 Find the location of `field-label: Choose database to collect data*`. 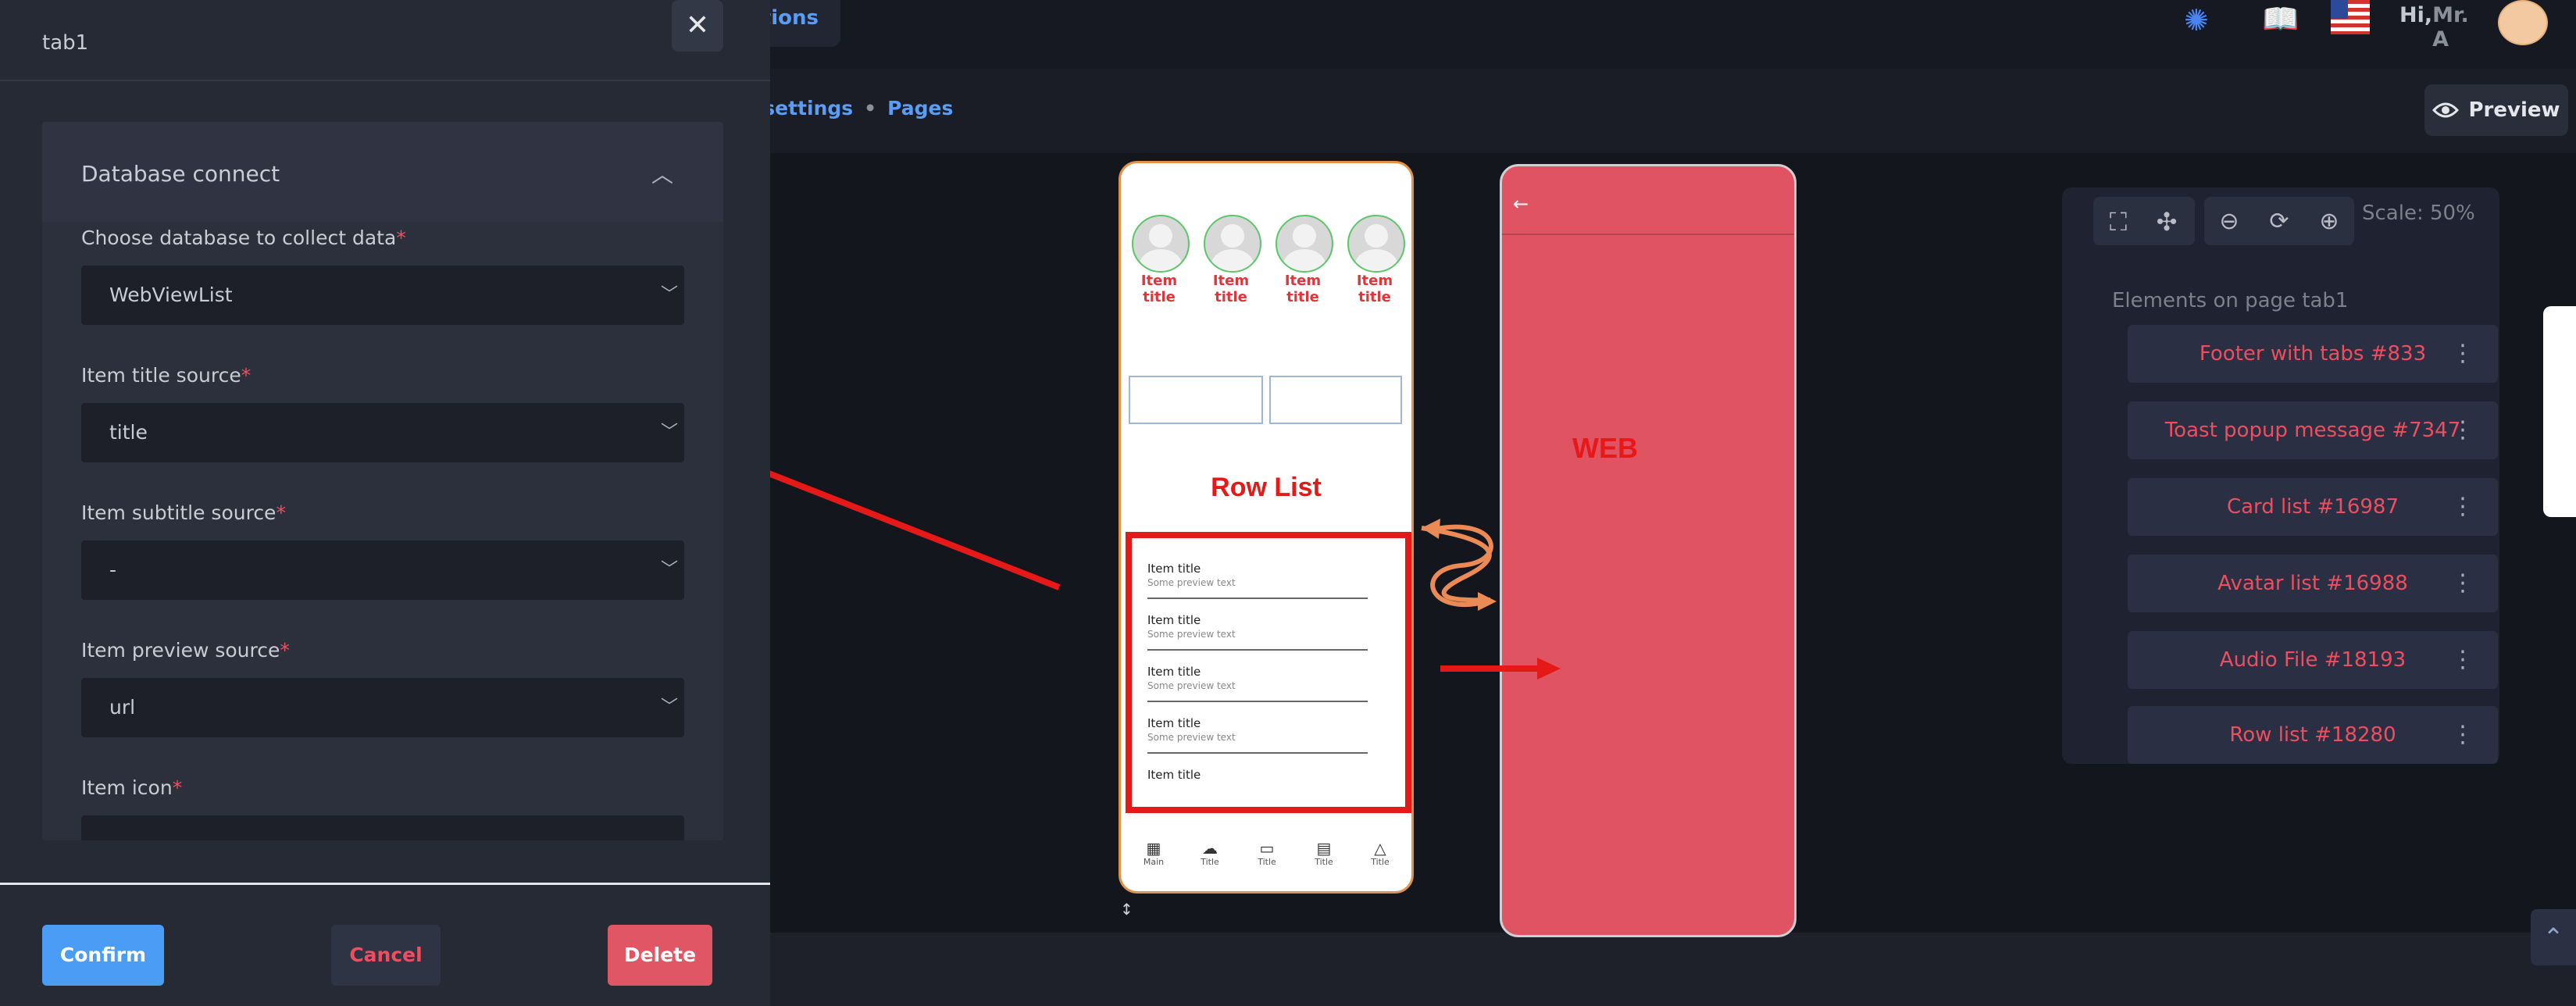

field-label: Choose database to collect data* is located at coordinates (243, 238).